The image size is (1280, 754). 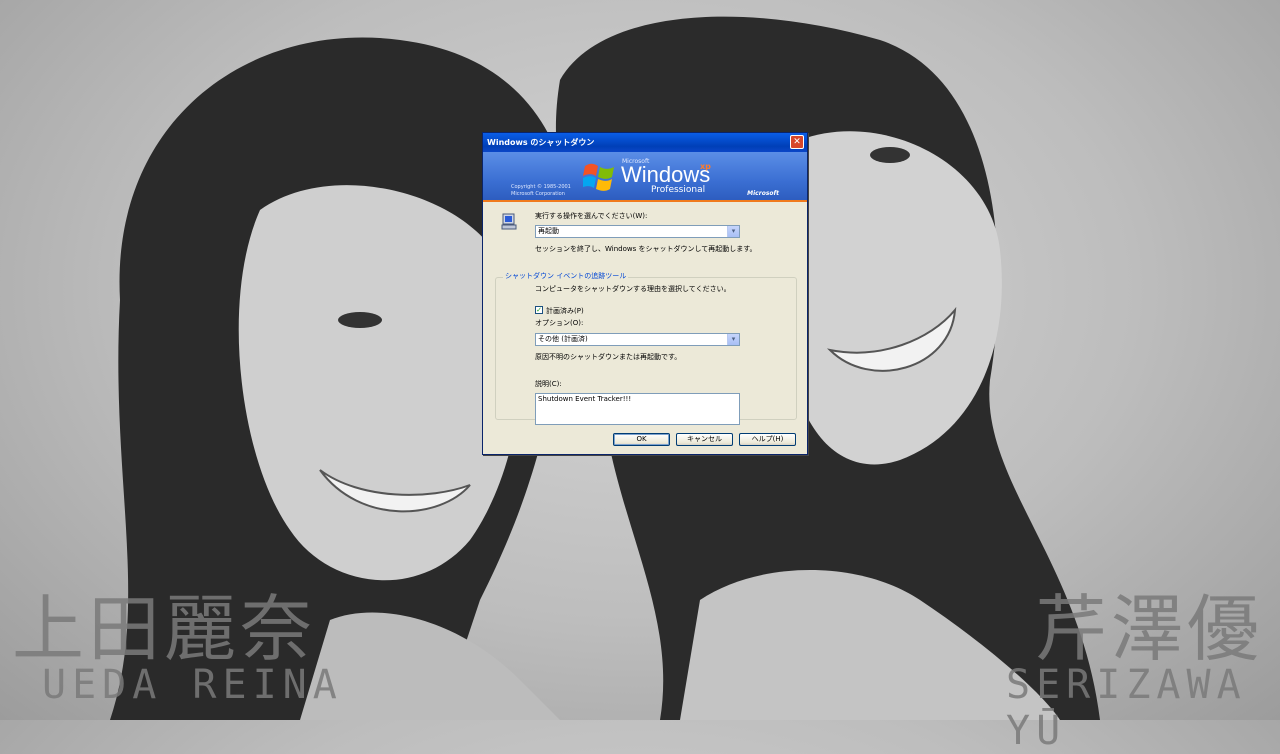 I want to click on cancel-button: キャンセル, so click(x=704, y=439).